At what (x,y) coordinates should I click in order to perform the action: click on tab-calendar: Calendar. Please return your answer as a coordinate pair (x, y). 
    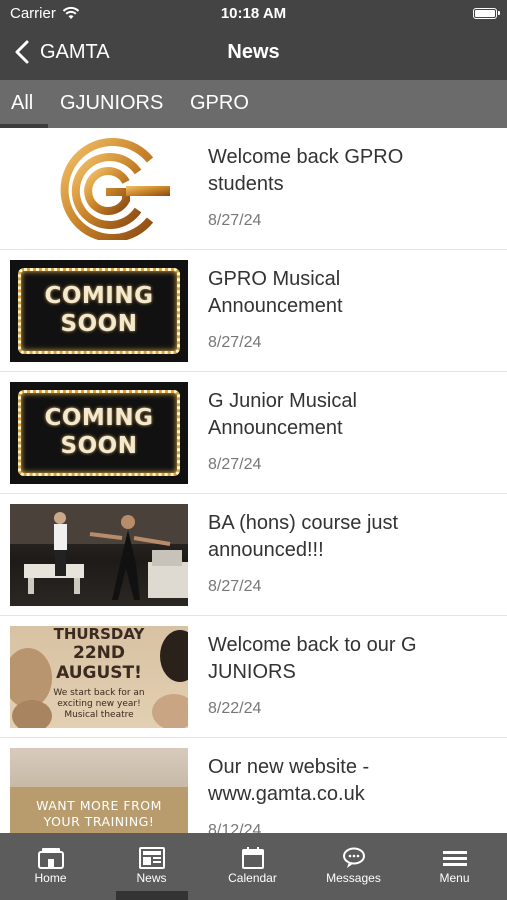
    Looking at the image, I should click on (252, 866).